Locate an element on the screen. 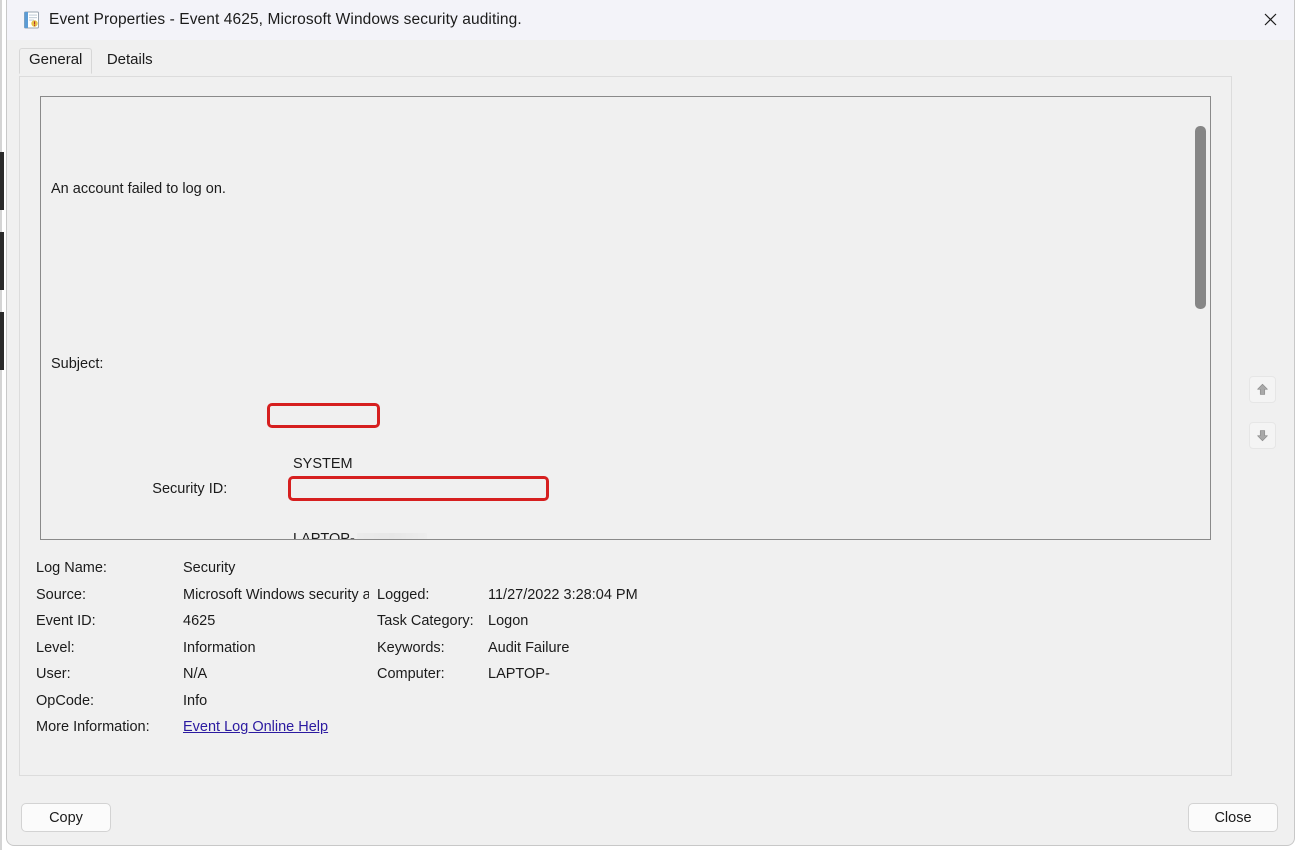 This screenshot has width=1295, height=850. close-window-button is located at coordinates (1270, 19).